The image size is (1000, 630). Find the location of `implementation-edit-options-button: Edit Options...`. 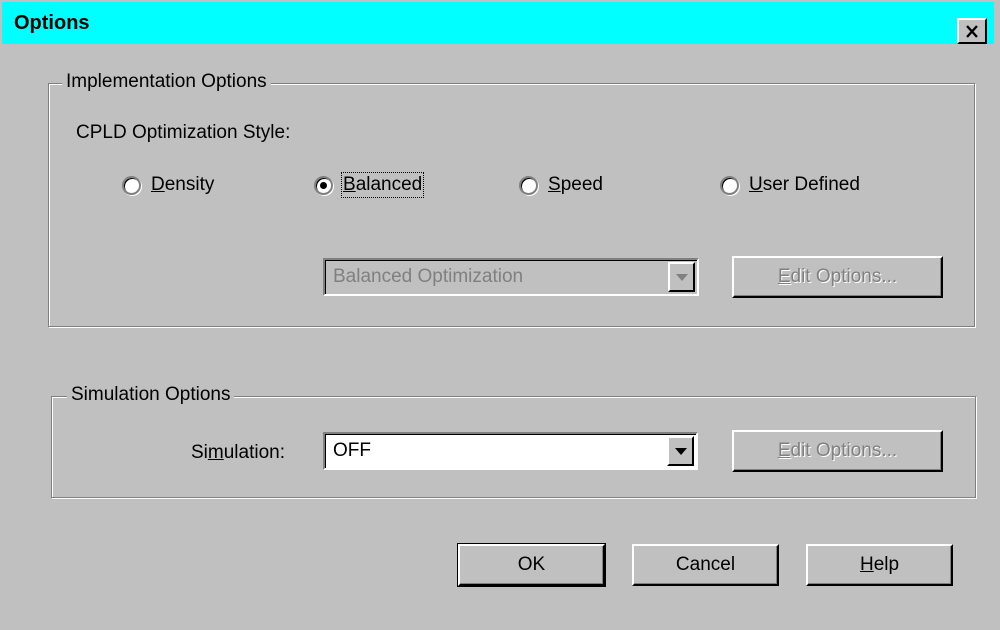

implementation-edit-options-button: Edit Options... is located at coordinates (837, 277).